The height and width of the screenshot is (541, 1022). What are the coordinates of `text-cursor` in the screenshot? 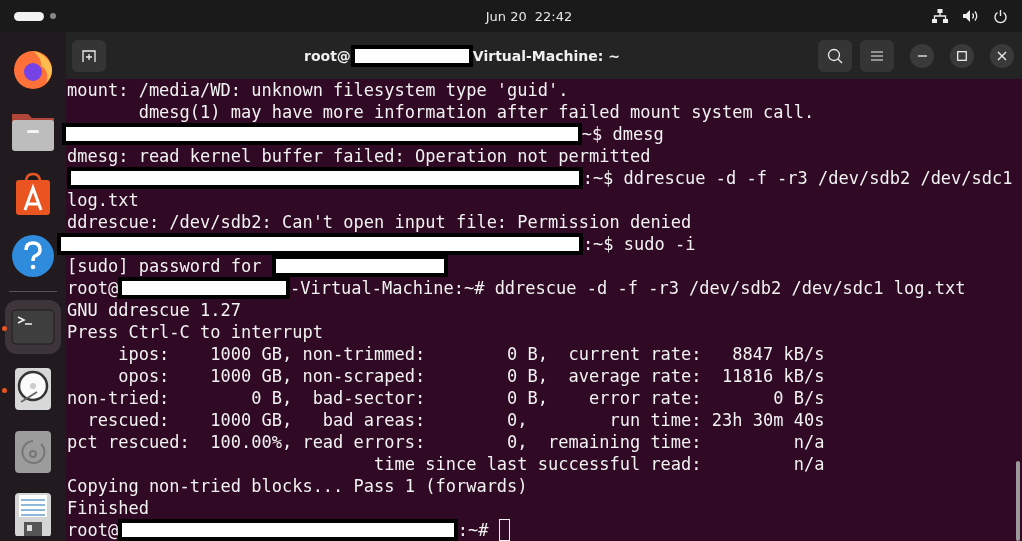 It's located at (504, 530).